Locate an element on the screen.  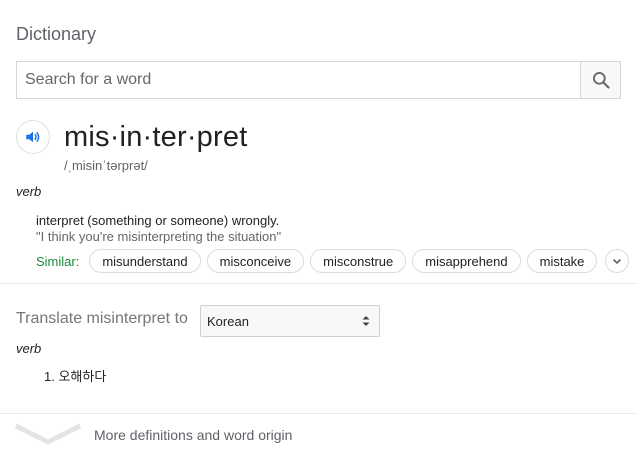
expand-similar-button is located at coordinates (617, 261).